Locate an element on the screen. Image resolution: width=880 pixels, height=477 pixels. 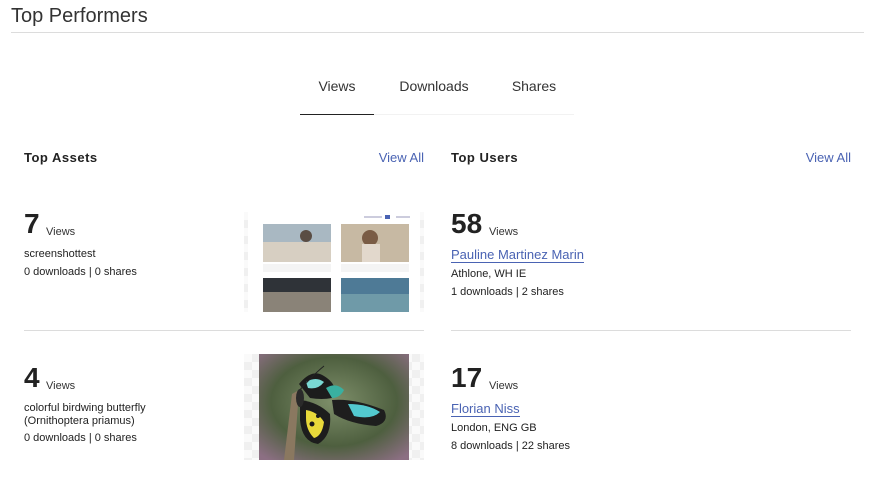
tab-downloads: Downloads is located at coordinates (434, 90).